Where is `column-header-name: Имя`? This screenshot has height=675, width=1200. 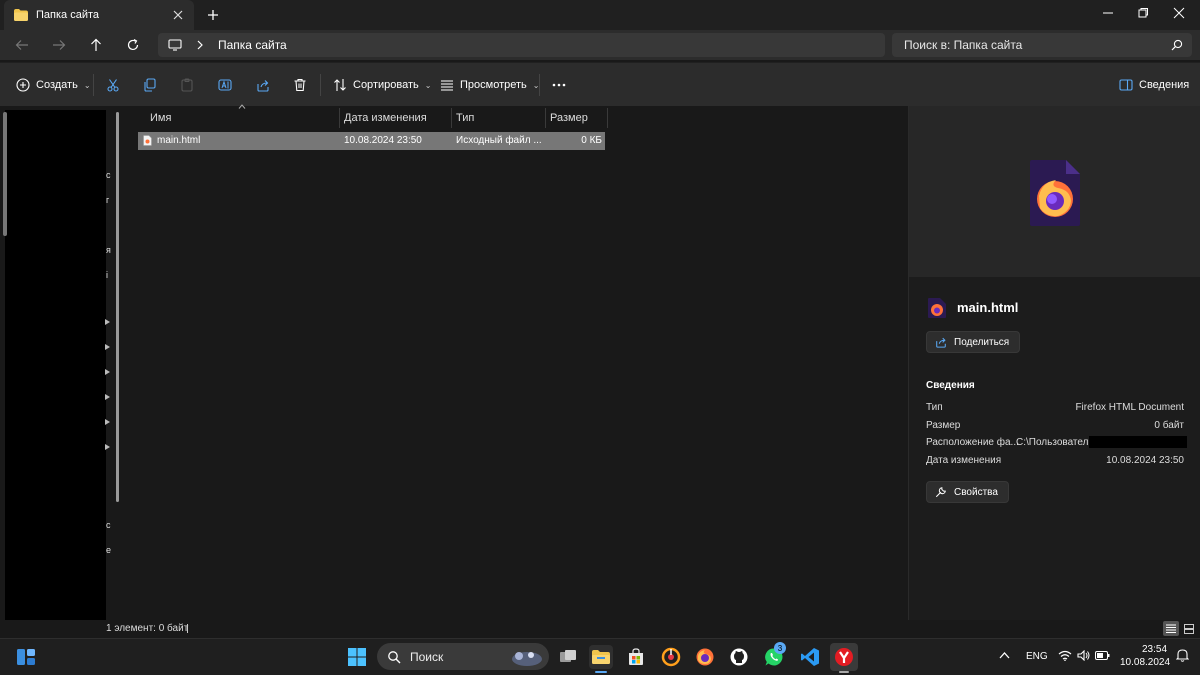 column-header-name: Имя is located at coordinates (241, 118).